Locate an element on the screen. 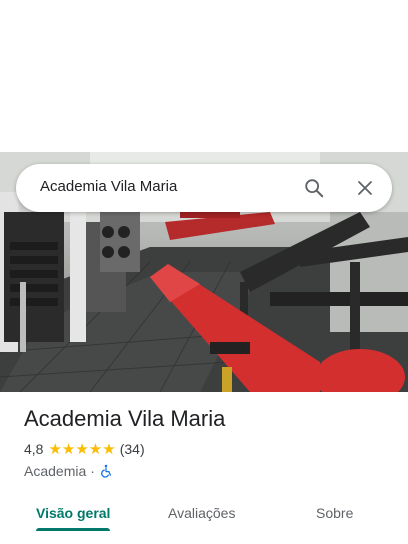 This screenshot has height=544, width=408. close-icon is located at coordinates (365, 188).